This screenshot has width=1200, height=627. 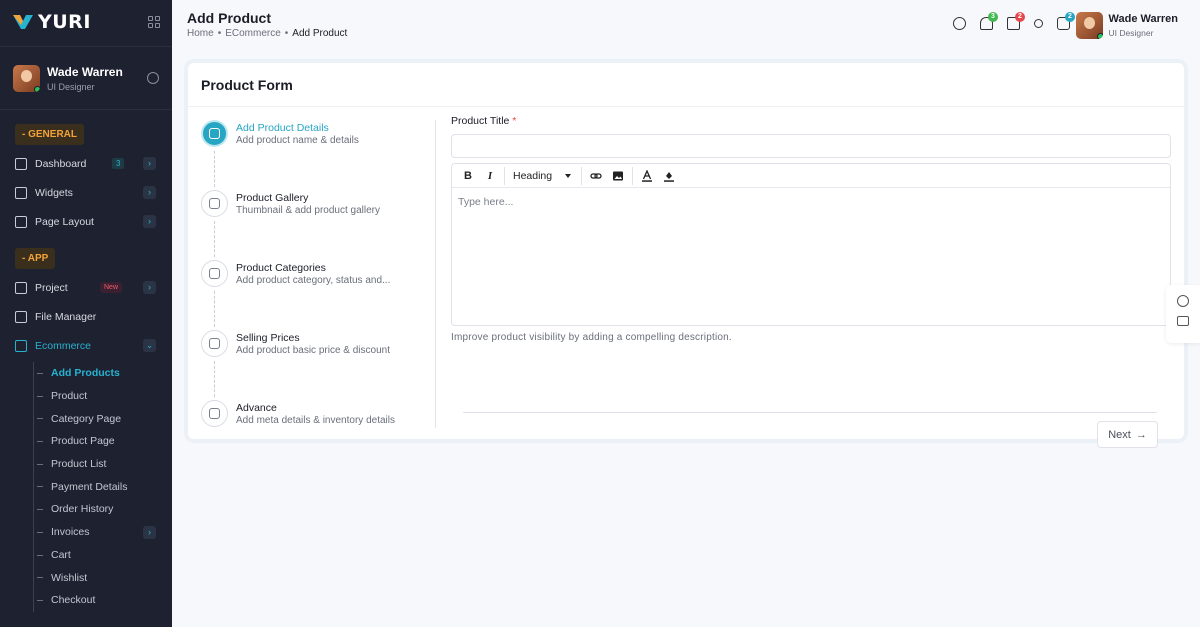 What do you see at coordinates (61, 163) in the screenshot?
I see `sidebar-item-label: Dashboard` at bounding box center [61, 163].